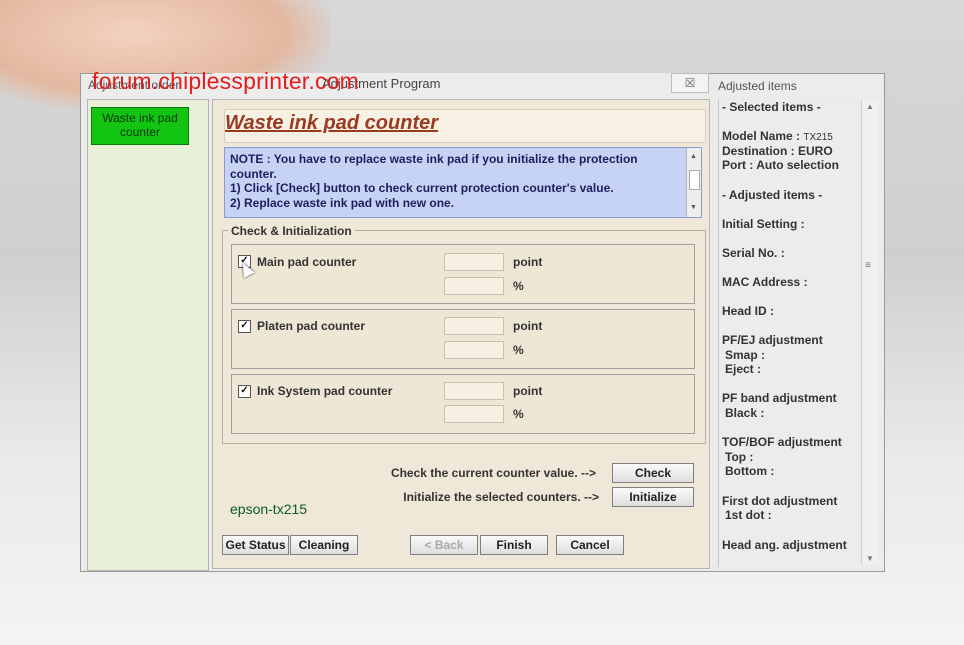  Describe the element at coordinates (244, 391) in the screenshot. I see `ink-system-pad-checkbox: ✓` at that location.